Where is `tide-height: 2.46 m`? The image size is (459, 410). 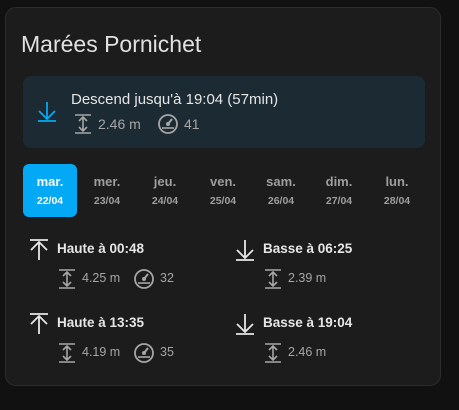 tide-height: 2.46 m is located at coordinates (307, 352).